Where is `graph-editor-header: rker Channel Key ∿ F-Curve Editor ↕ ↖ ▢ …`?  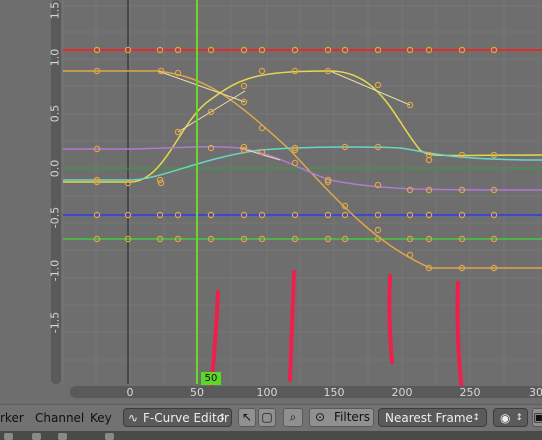
graph-editor-header: rker Channel Key ∿ F-Curve Editor ↕ ↖ ▢ … is located at coordinates (271, 417).